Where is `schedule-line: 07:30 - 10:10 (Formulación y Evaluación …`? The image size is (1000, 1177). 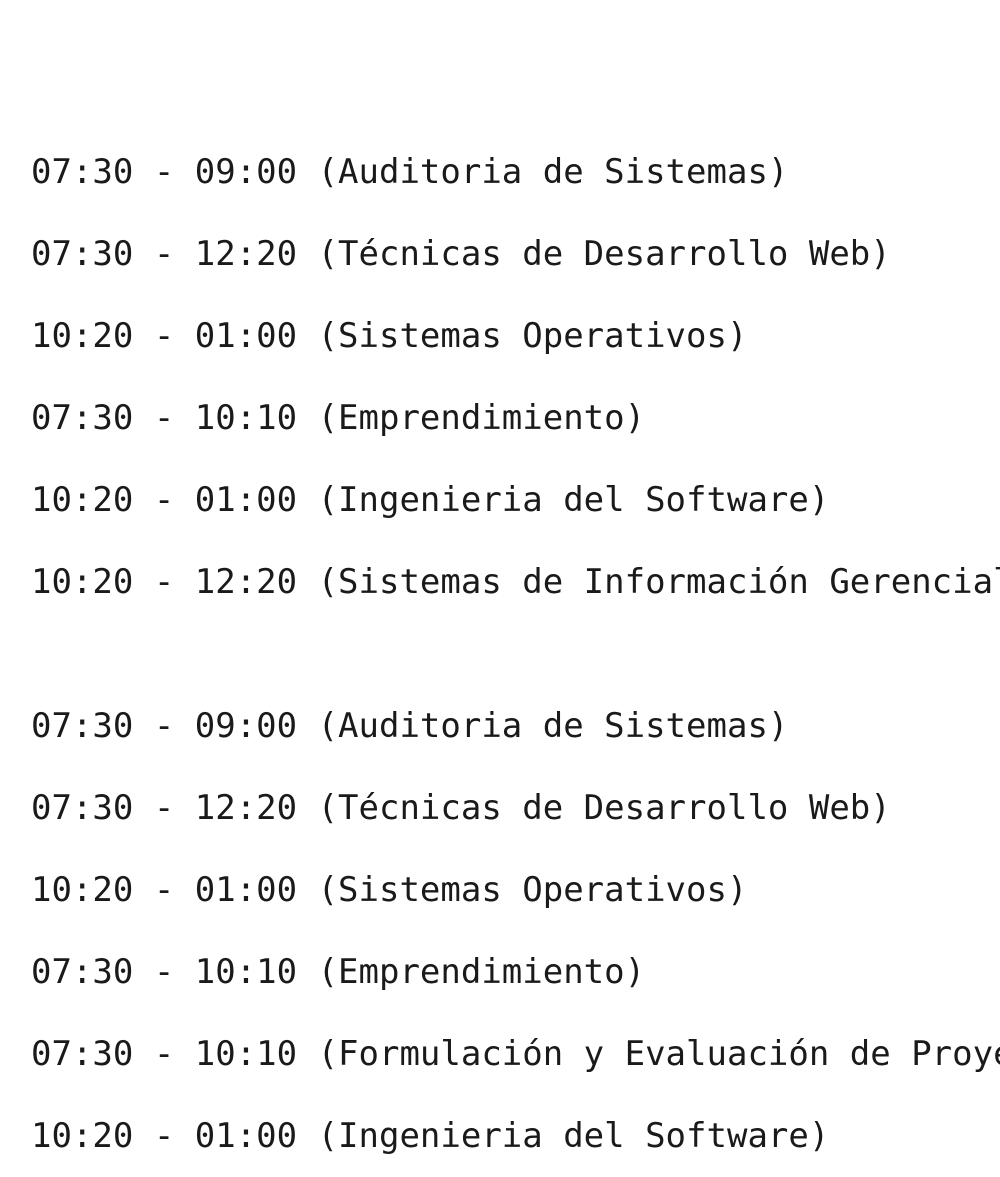 schedule-line: 07:30 - 10:10 (Formulación y Evaluación … is located at coordinates (515, 1054).